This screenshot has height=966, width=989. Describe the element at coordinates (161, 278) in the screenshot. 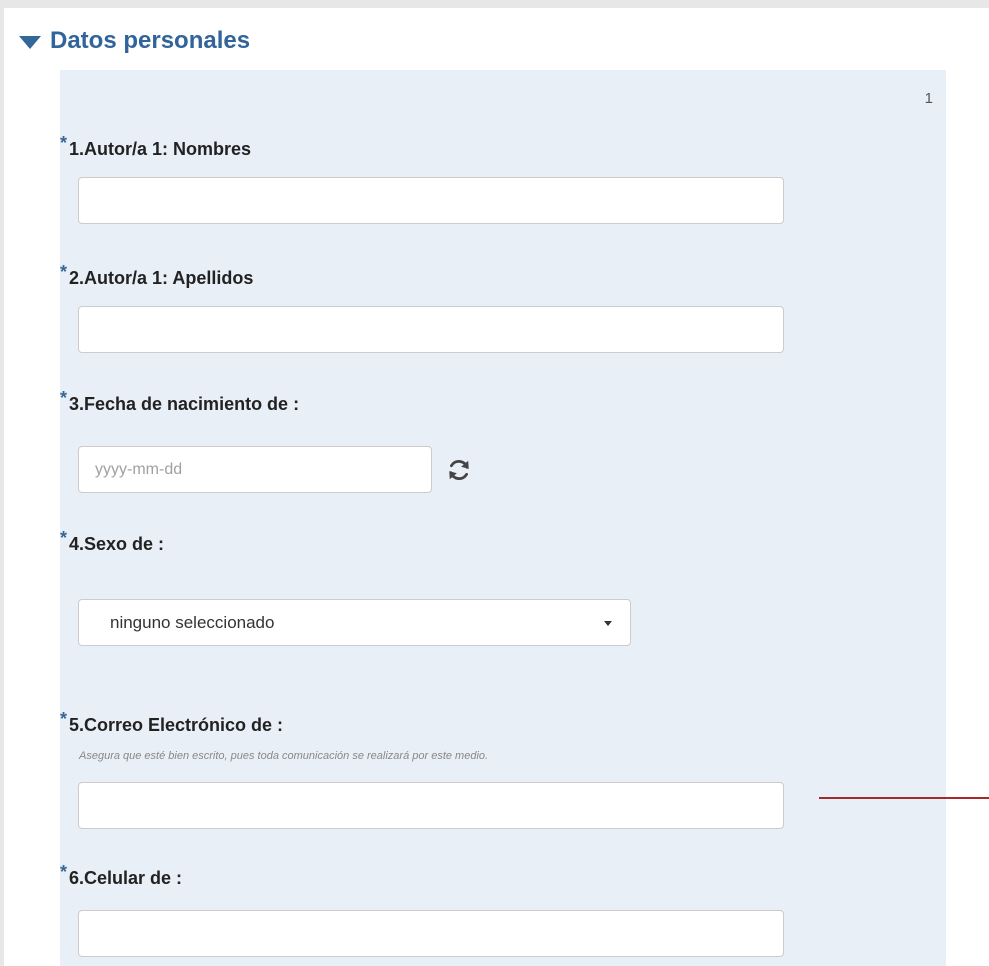

I see `question-text: 2.Autor/a 1: Apellidos` at that location.